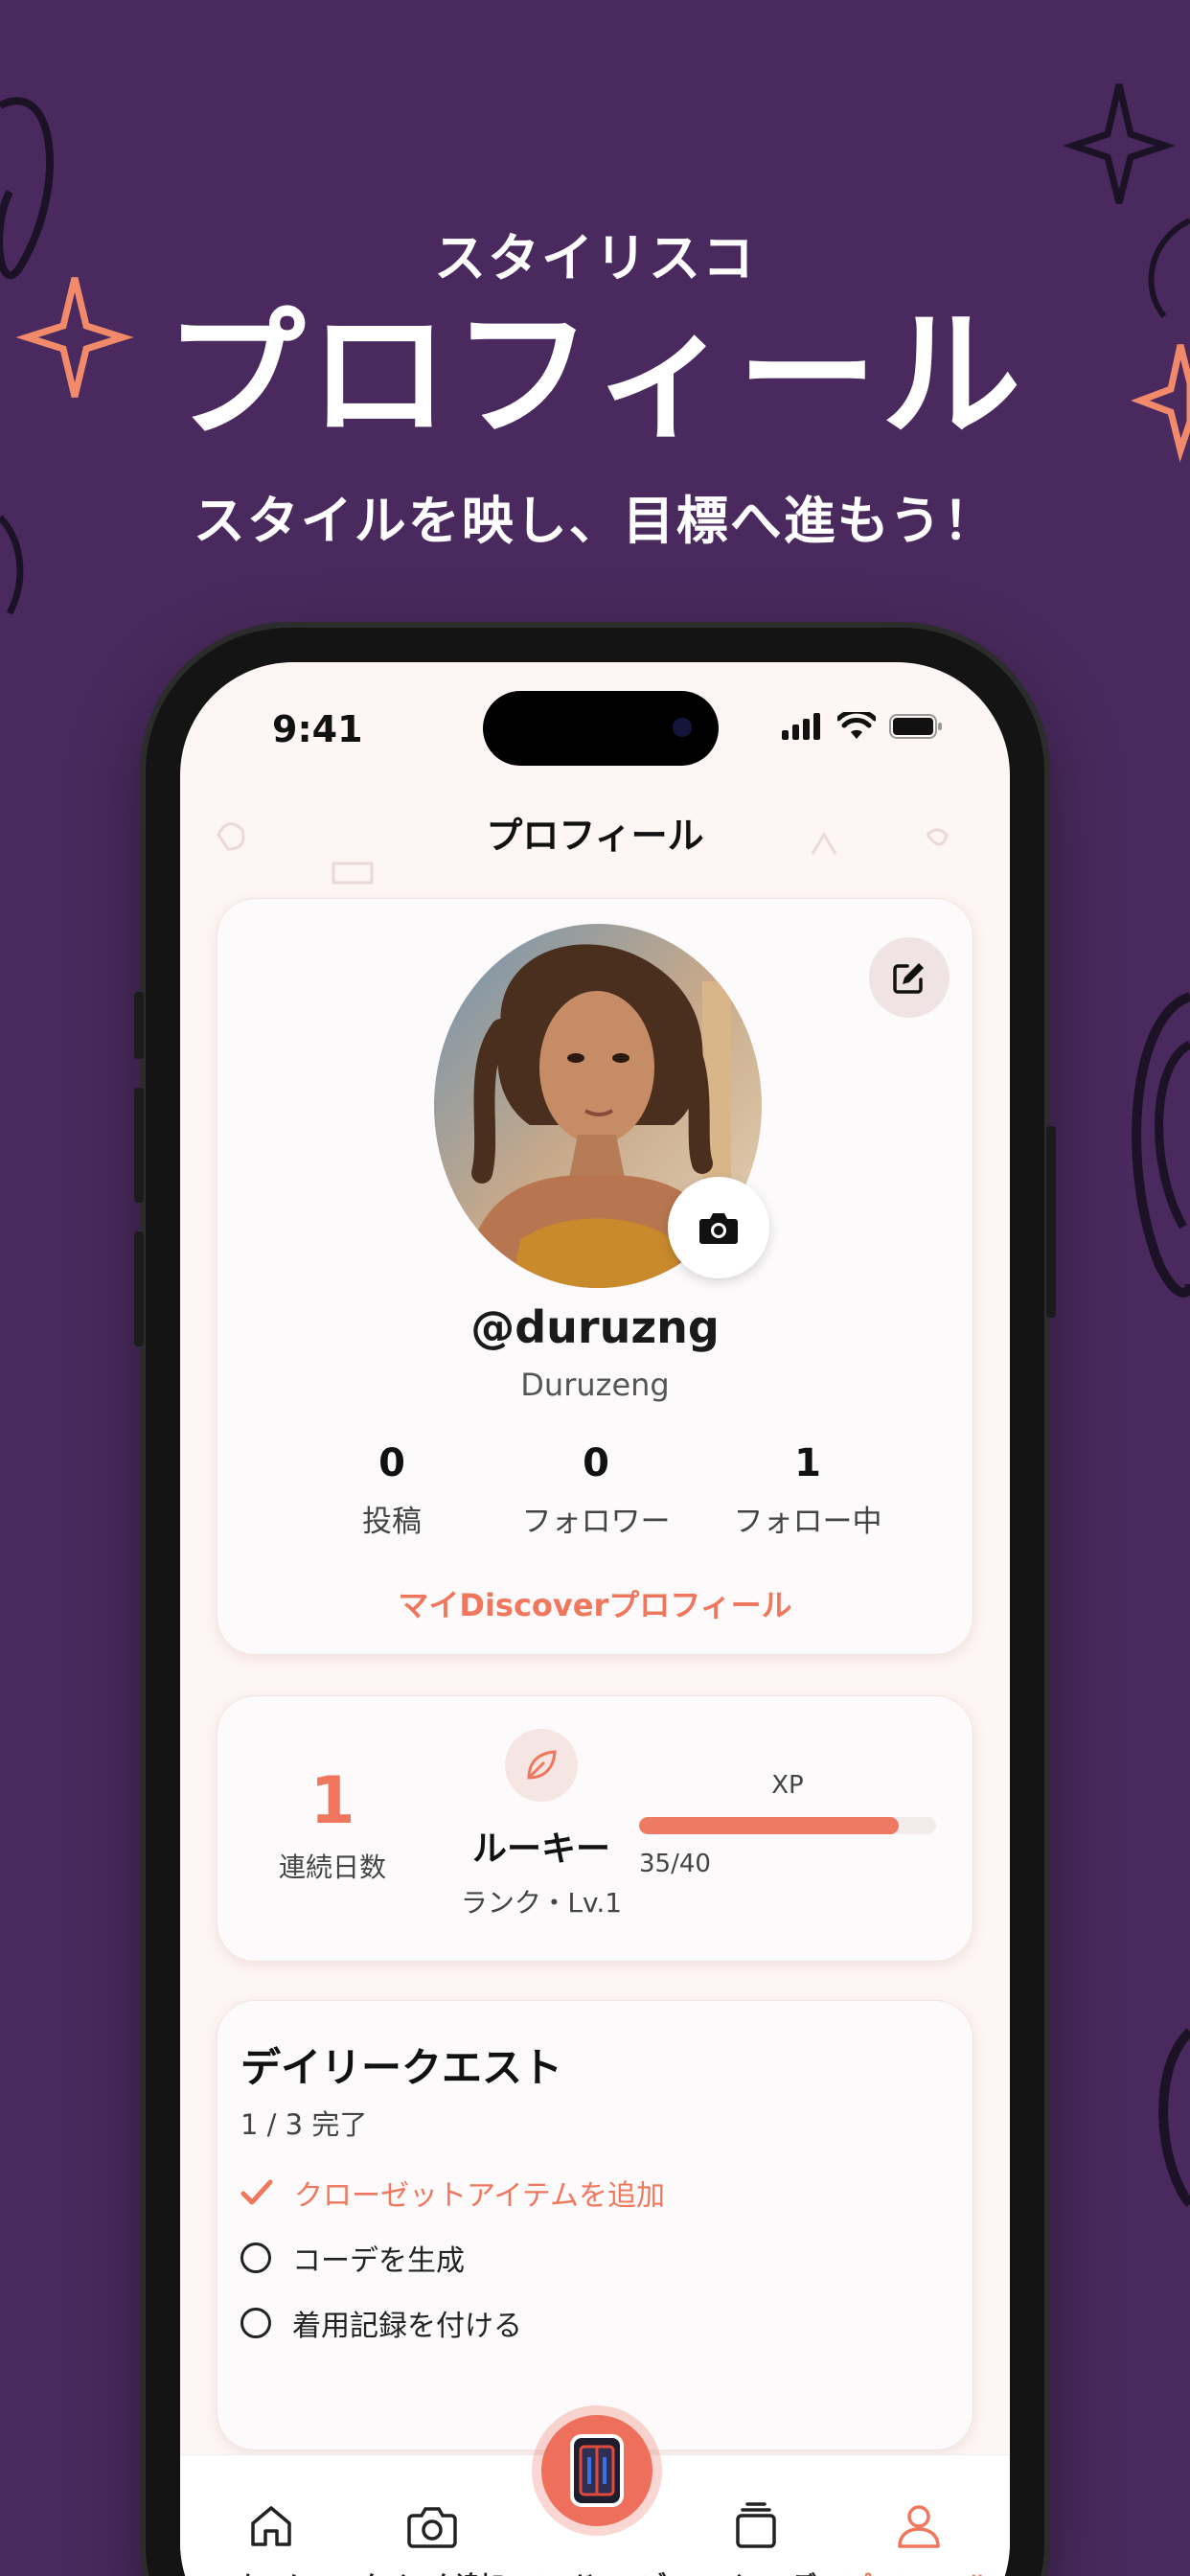  I want to click on progress-card: 1 連続日数 ルーキー ランク・Lv.1 XP 35/40, so click(595, 1828).